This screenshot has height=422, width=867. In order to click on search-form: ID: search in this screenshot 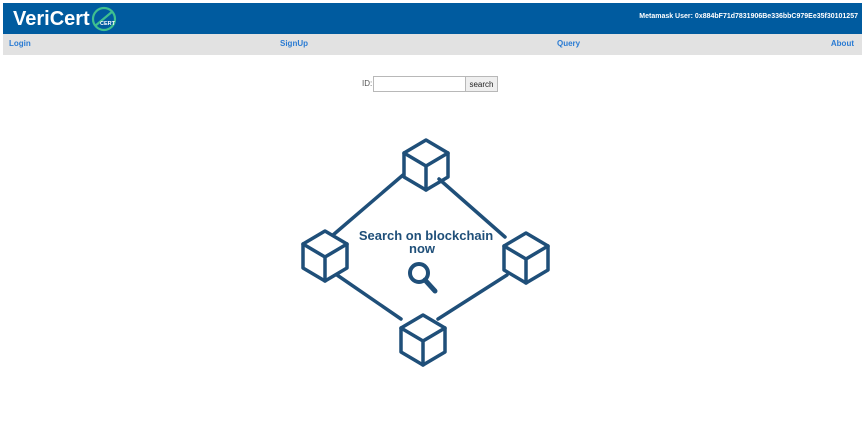, I will do `click(432, 84)`.